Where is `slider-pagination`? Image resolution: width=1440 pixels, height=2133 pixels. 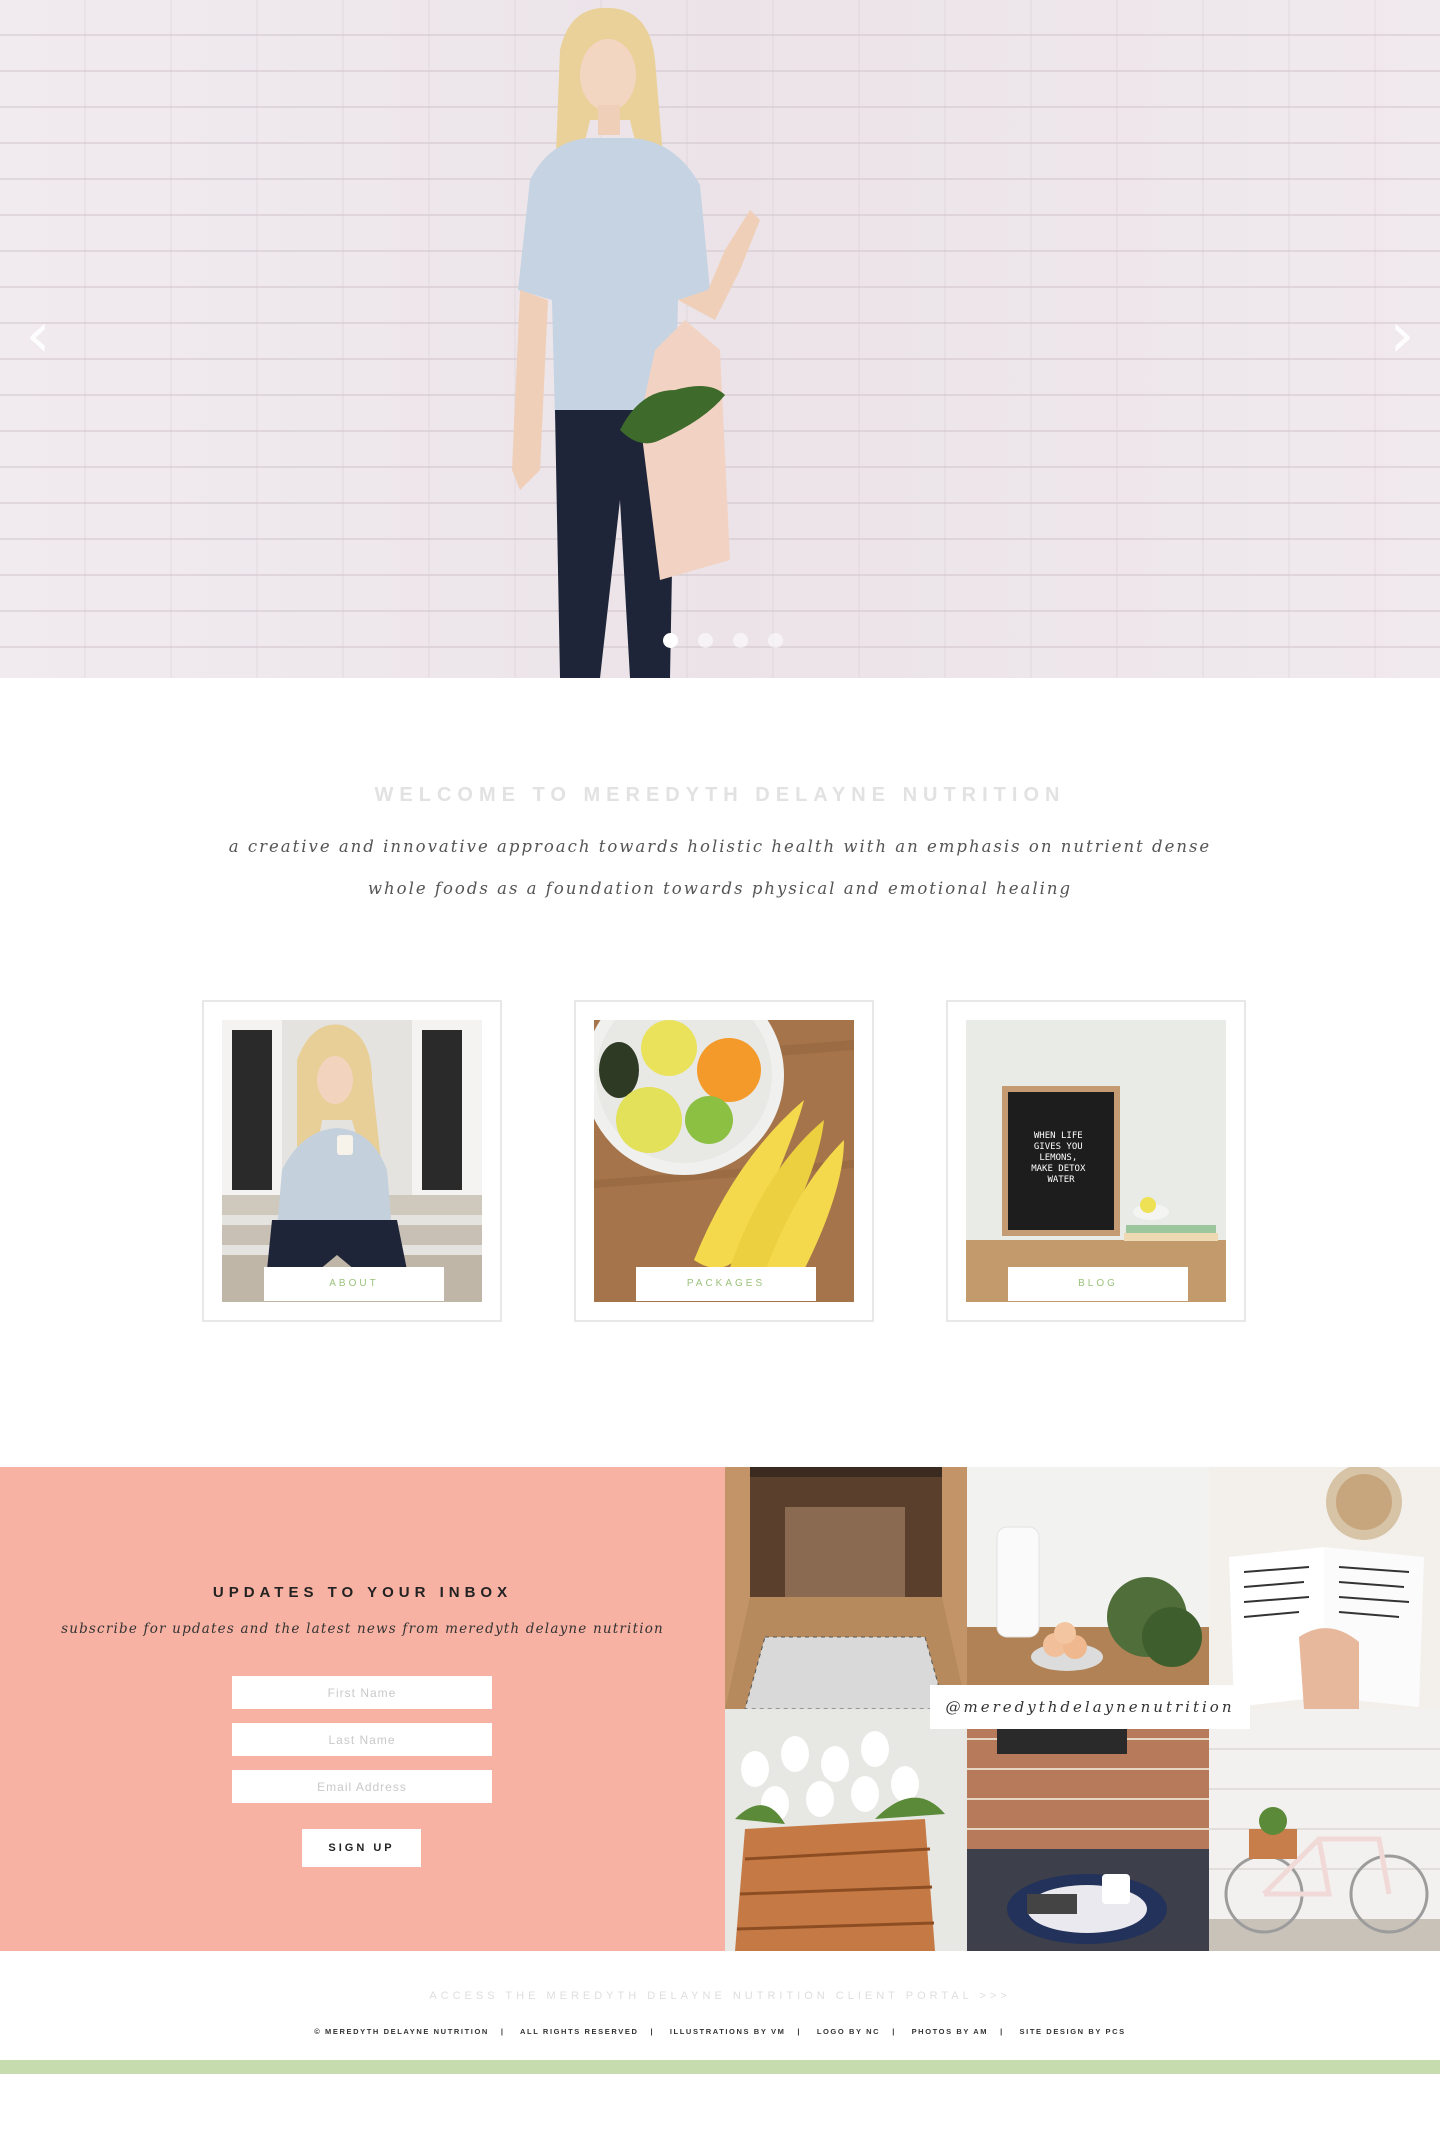 slider-pagination is located at coordinates (723, 640).